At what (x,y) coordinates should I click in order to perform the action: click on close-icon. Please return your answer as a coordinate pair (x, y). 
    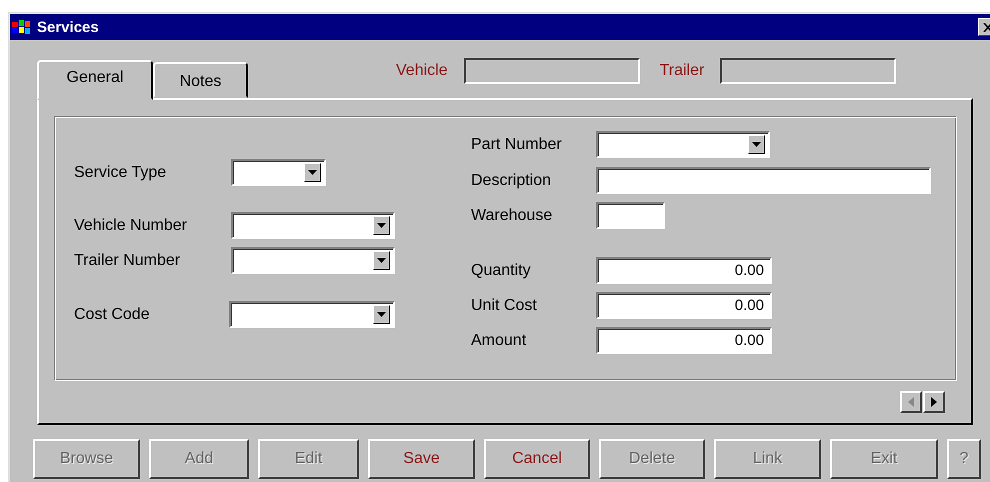
    Looking at the image, I should click on (986, 27).